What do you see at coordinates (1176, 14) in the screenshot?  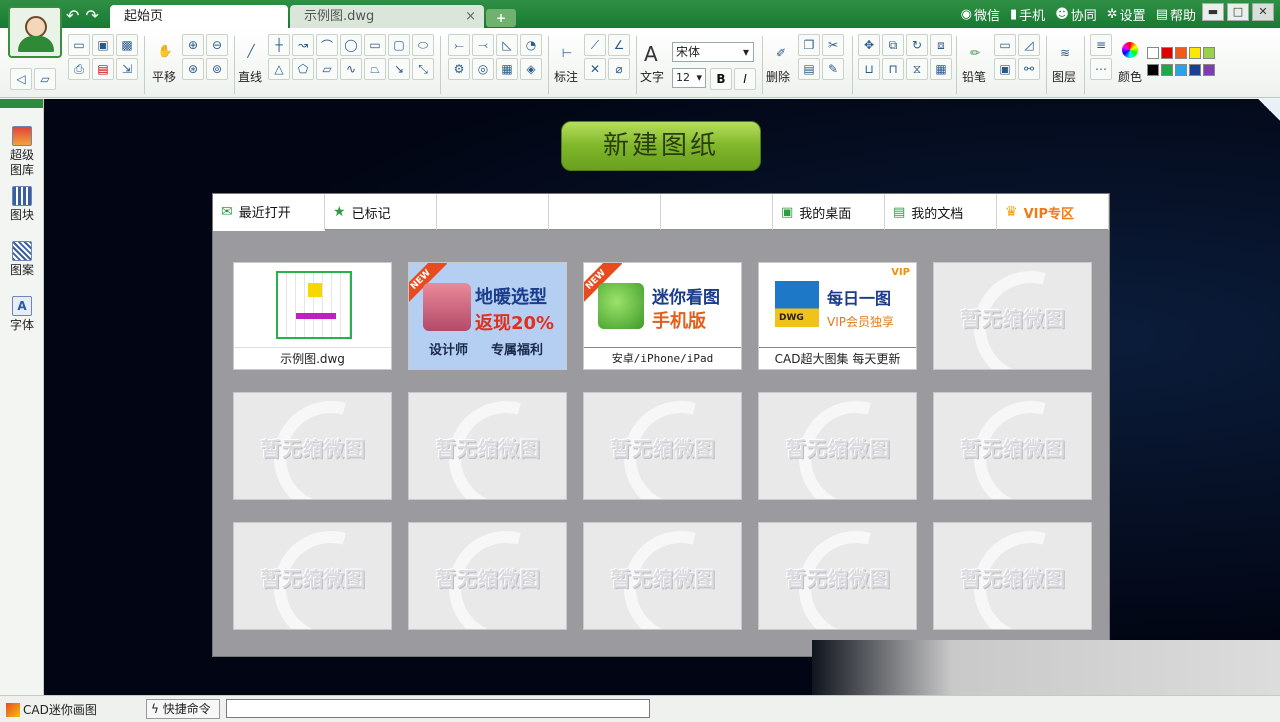 I see `help-link: ▤ 帮助` at bounding box center [1176, 14].